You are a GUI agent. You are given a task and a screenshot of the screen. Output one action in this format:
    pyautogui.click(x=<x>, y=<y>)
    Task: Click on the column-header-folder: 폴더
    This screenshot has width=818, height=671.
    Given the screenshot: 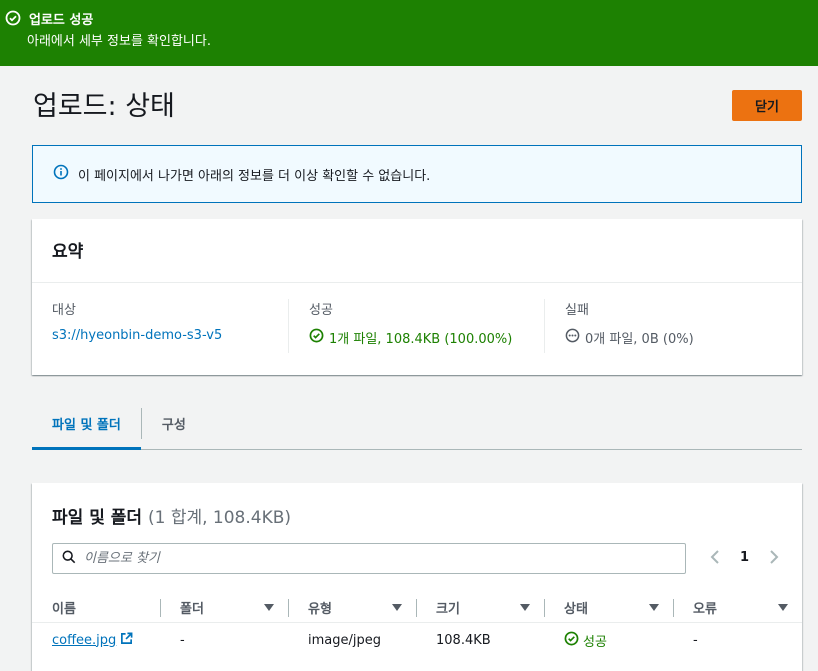 What is the action you would take?
    pyautogui.click(x=224, y=608)
    